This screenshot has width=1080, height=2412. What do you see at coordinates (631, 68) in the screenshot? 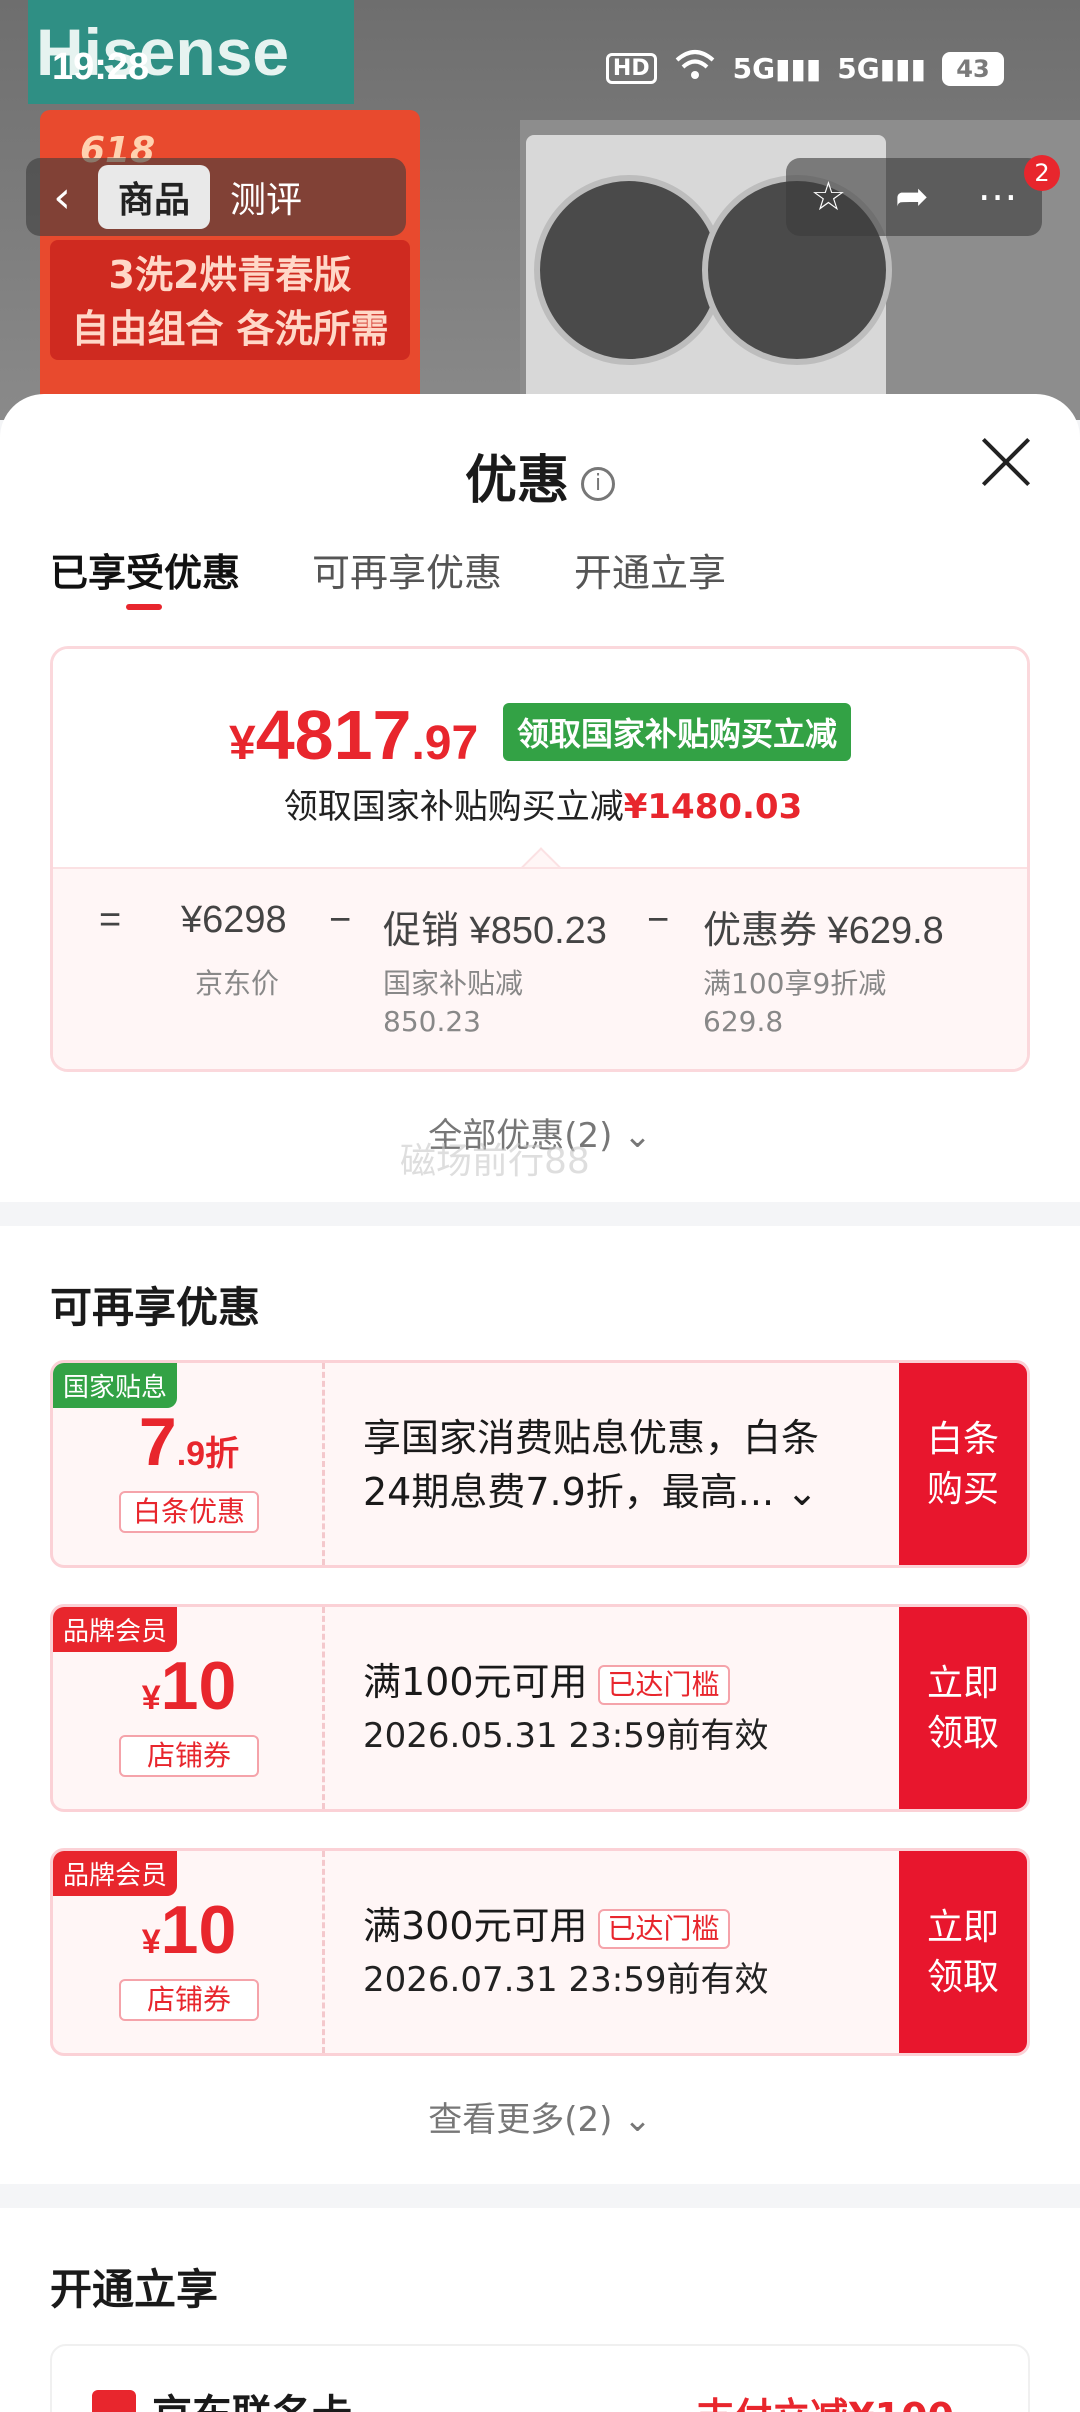
I see `hd-voice-icon: HD` at bounding box center [631, 68].